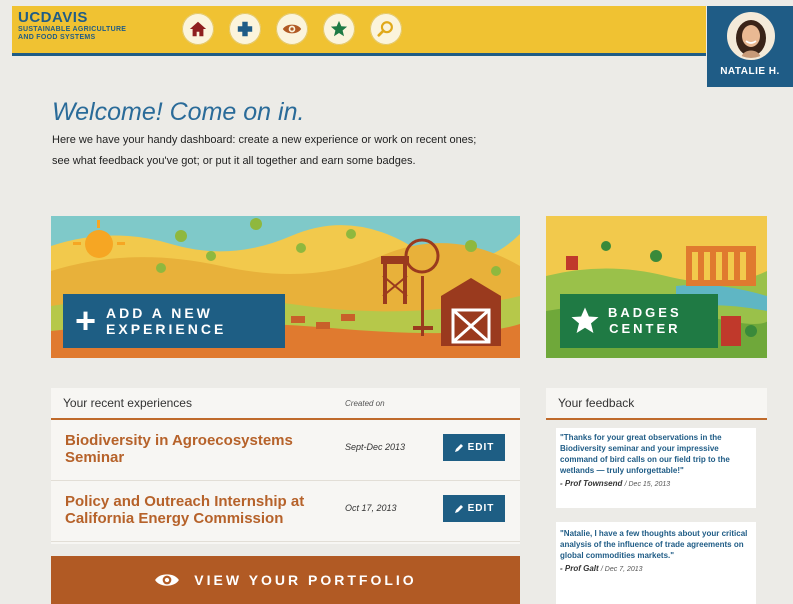 The height and width of the screenshot is (604, 793). I want to click on experience-date: Sept-Dec 2013, so click(375, 447).